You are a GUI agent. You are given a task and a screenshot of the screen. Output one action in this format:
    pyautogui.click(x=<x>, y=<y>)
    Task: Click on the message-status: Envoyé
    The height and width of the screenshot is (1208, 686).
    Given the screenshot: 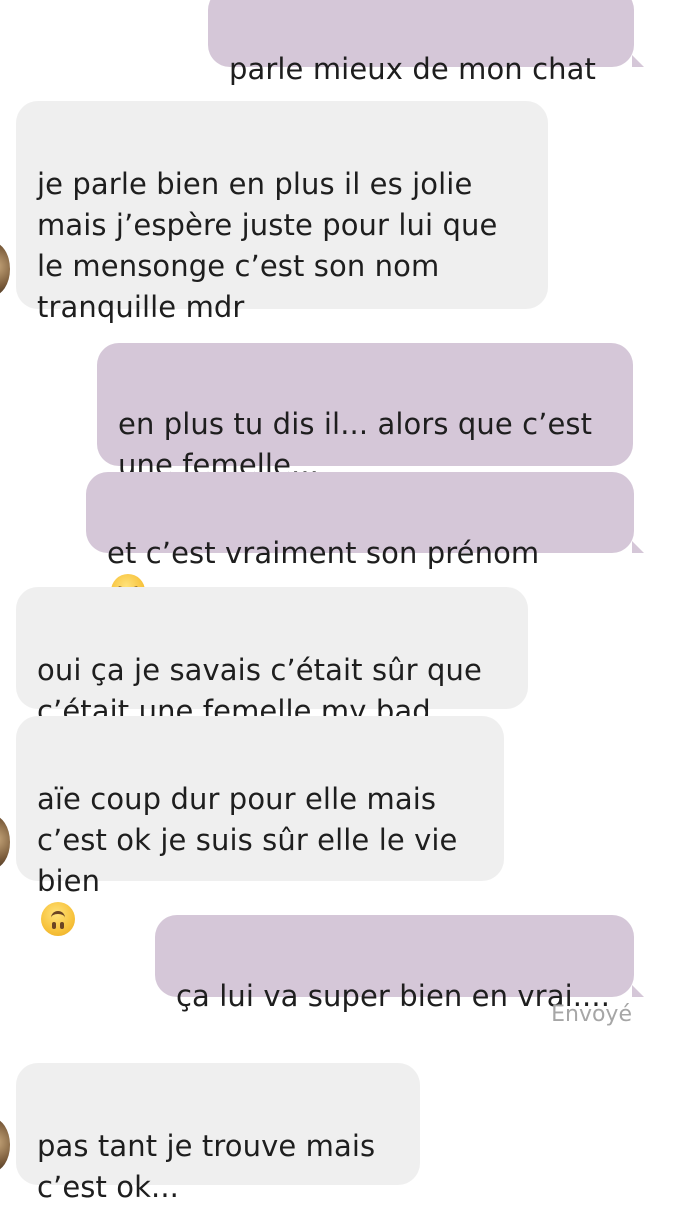 What is the action you would take?
    pyautogui.click(x=591, y=1014)
    